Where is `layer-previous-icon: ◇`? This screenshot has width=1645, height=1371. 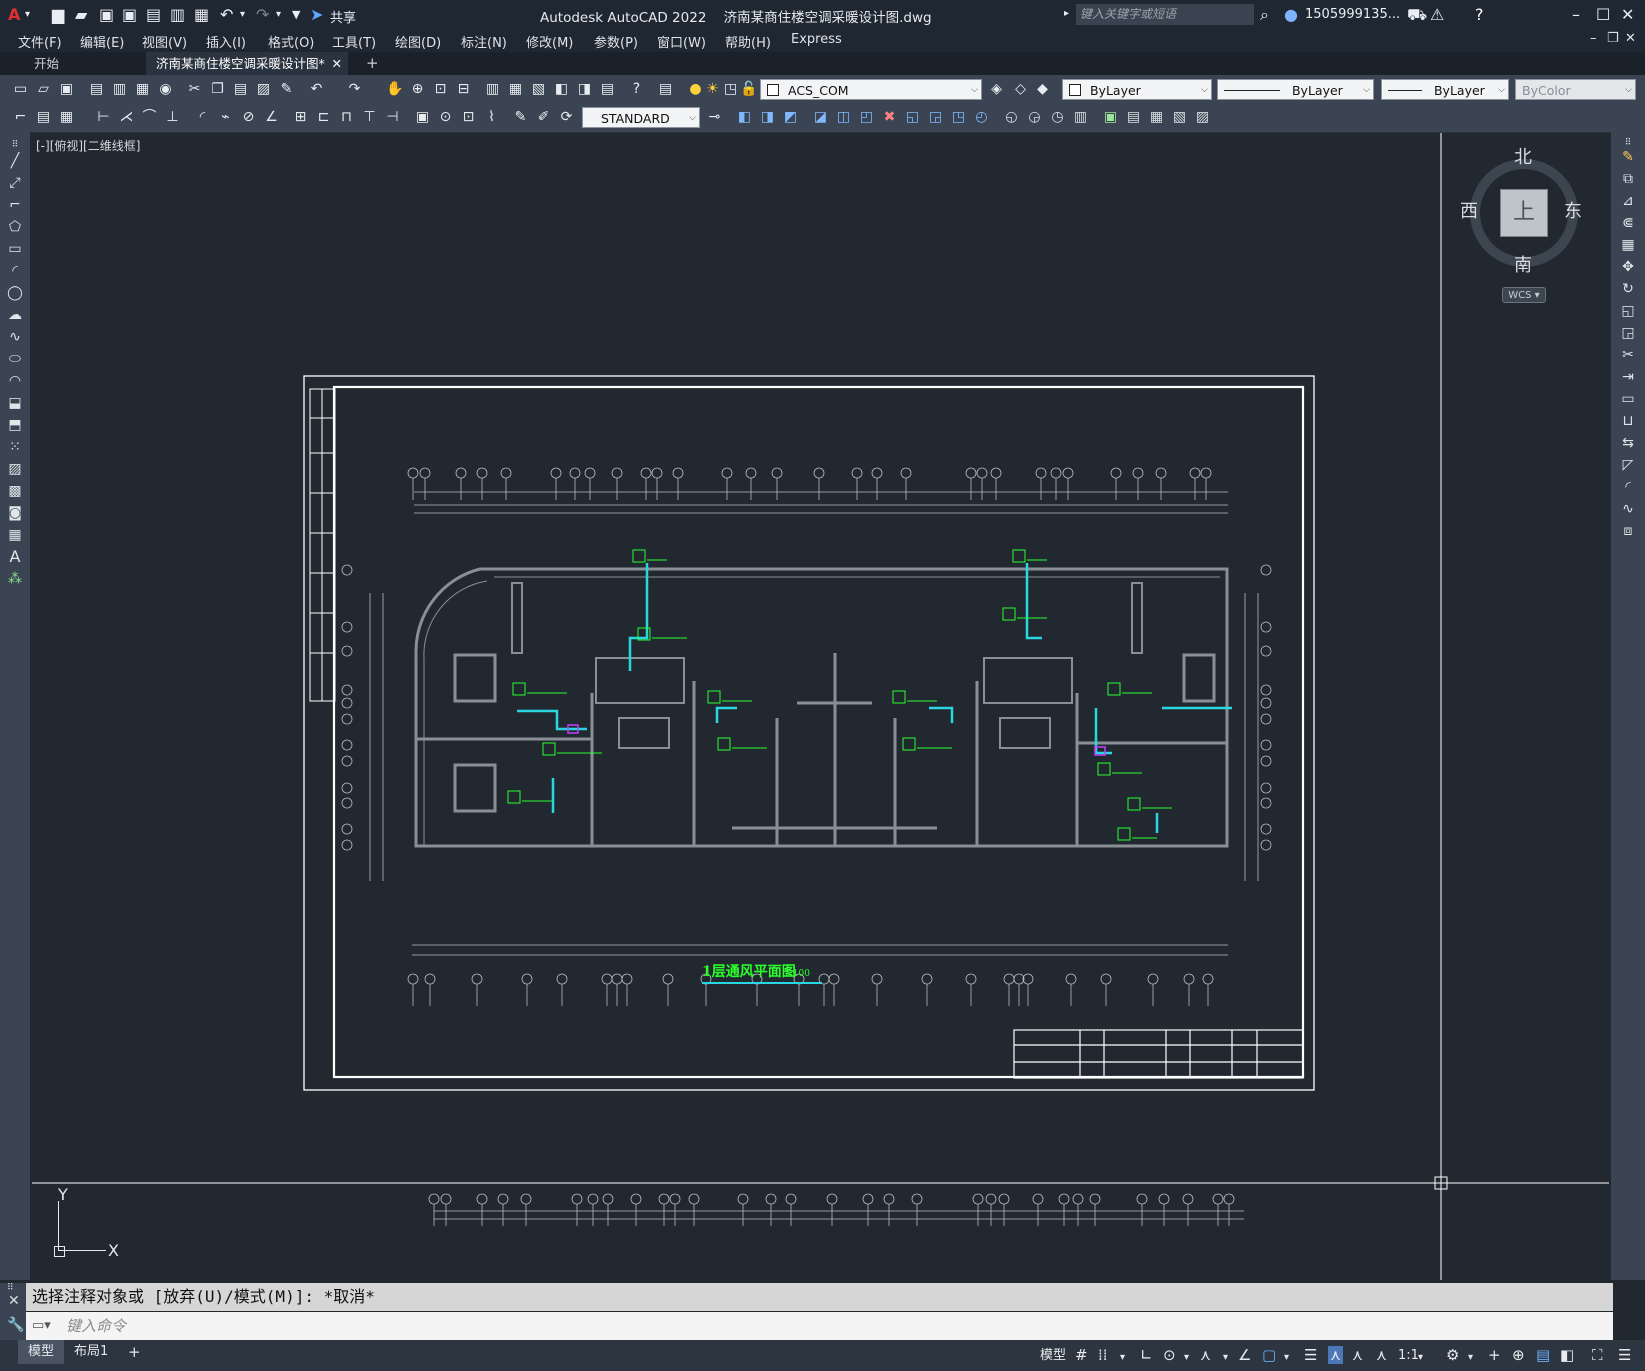
layer-previous-icon: ◇ is located at coordinates (1020, 89).